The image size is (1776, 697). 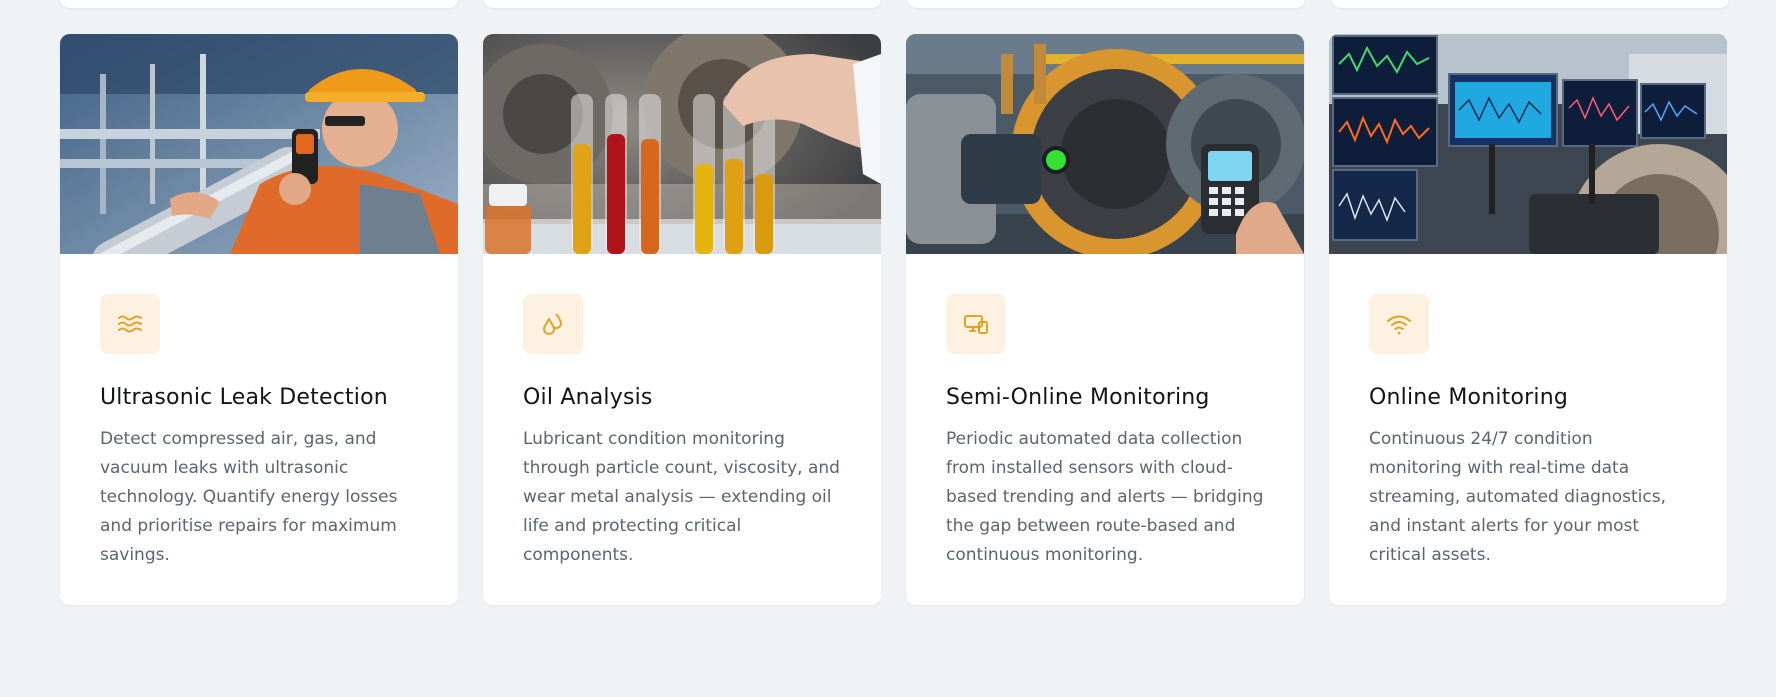 I want to click on oil-sample-test-tubes-photo, so click(x=682, y=144).